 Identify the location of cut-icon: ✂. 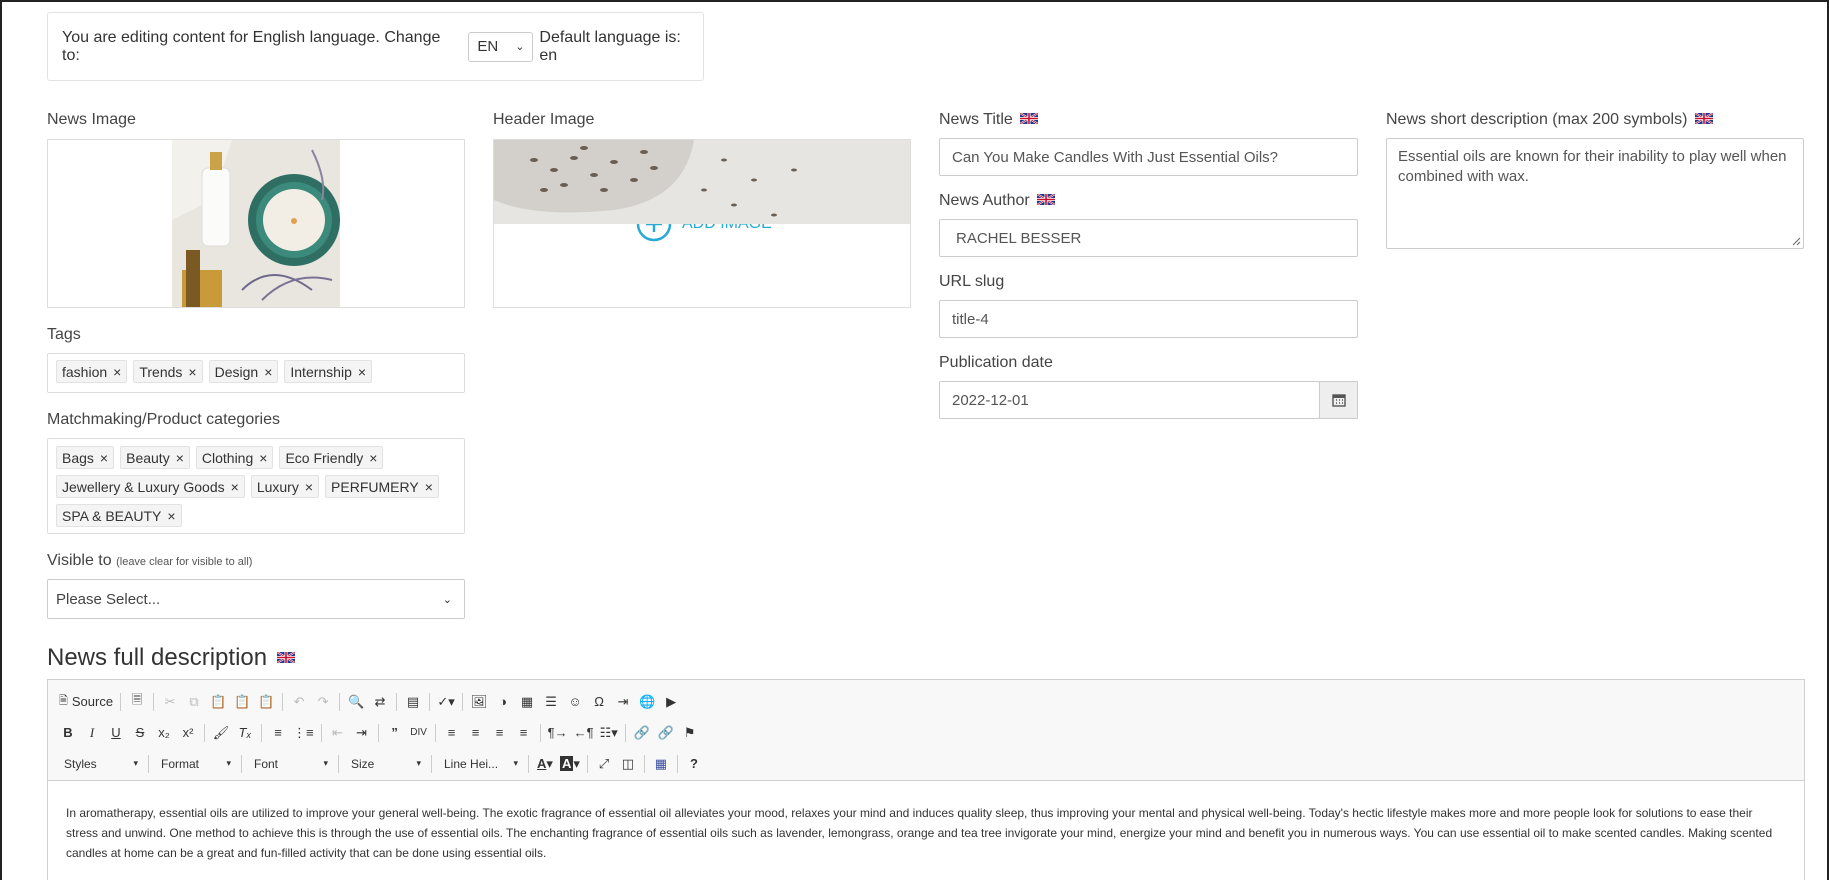
(170, 702).